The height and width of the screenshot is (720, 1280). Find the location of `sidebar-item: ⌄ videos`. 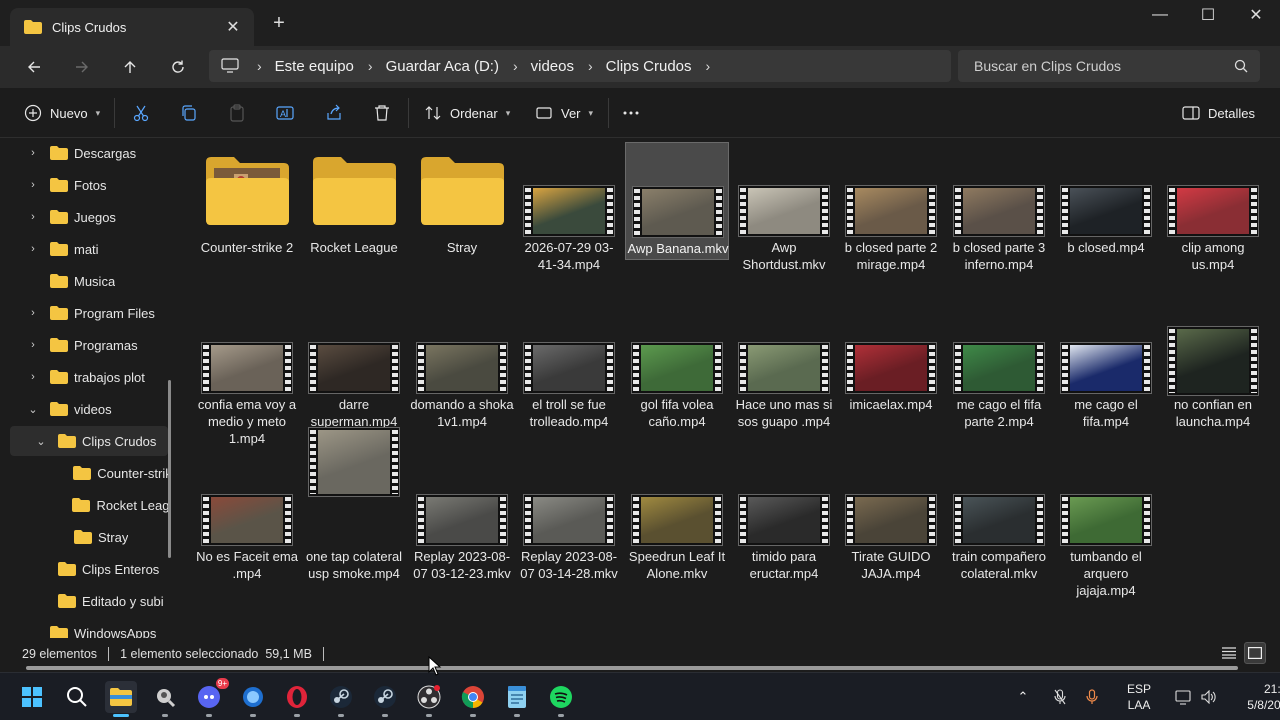

sidebar-item: ⌄ videos is located at coordinates (89, 409).